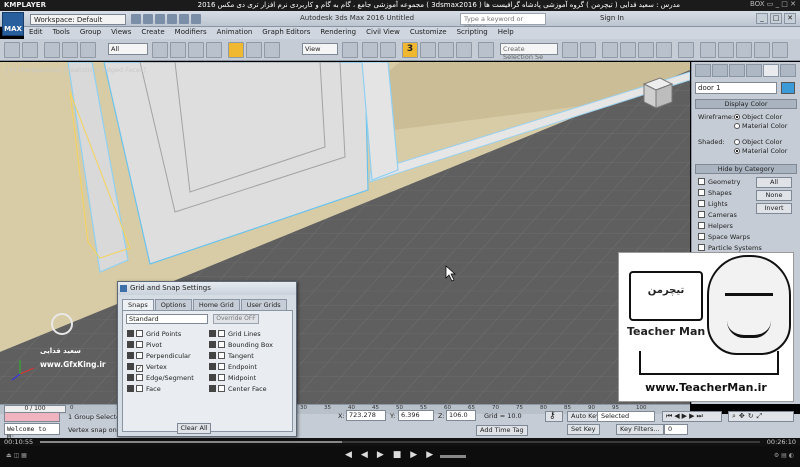 The height and width of the screenshot is (467, 800). What do you see at coordinates (236, 50) in the screenshot?
I see `select-and-move-icon` at bounding box center [236, 50].